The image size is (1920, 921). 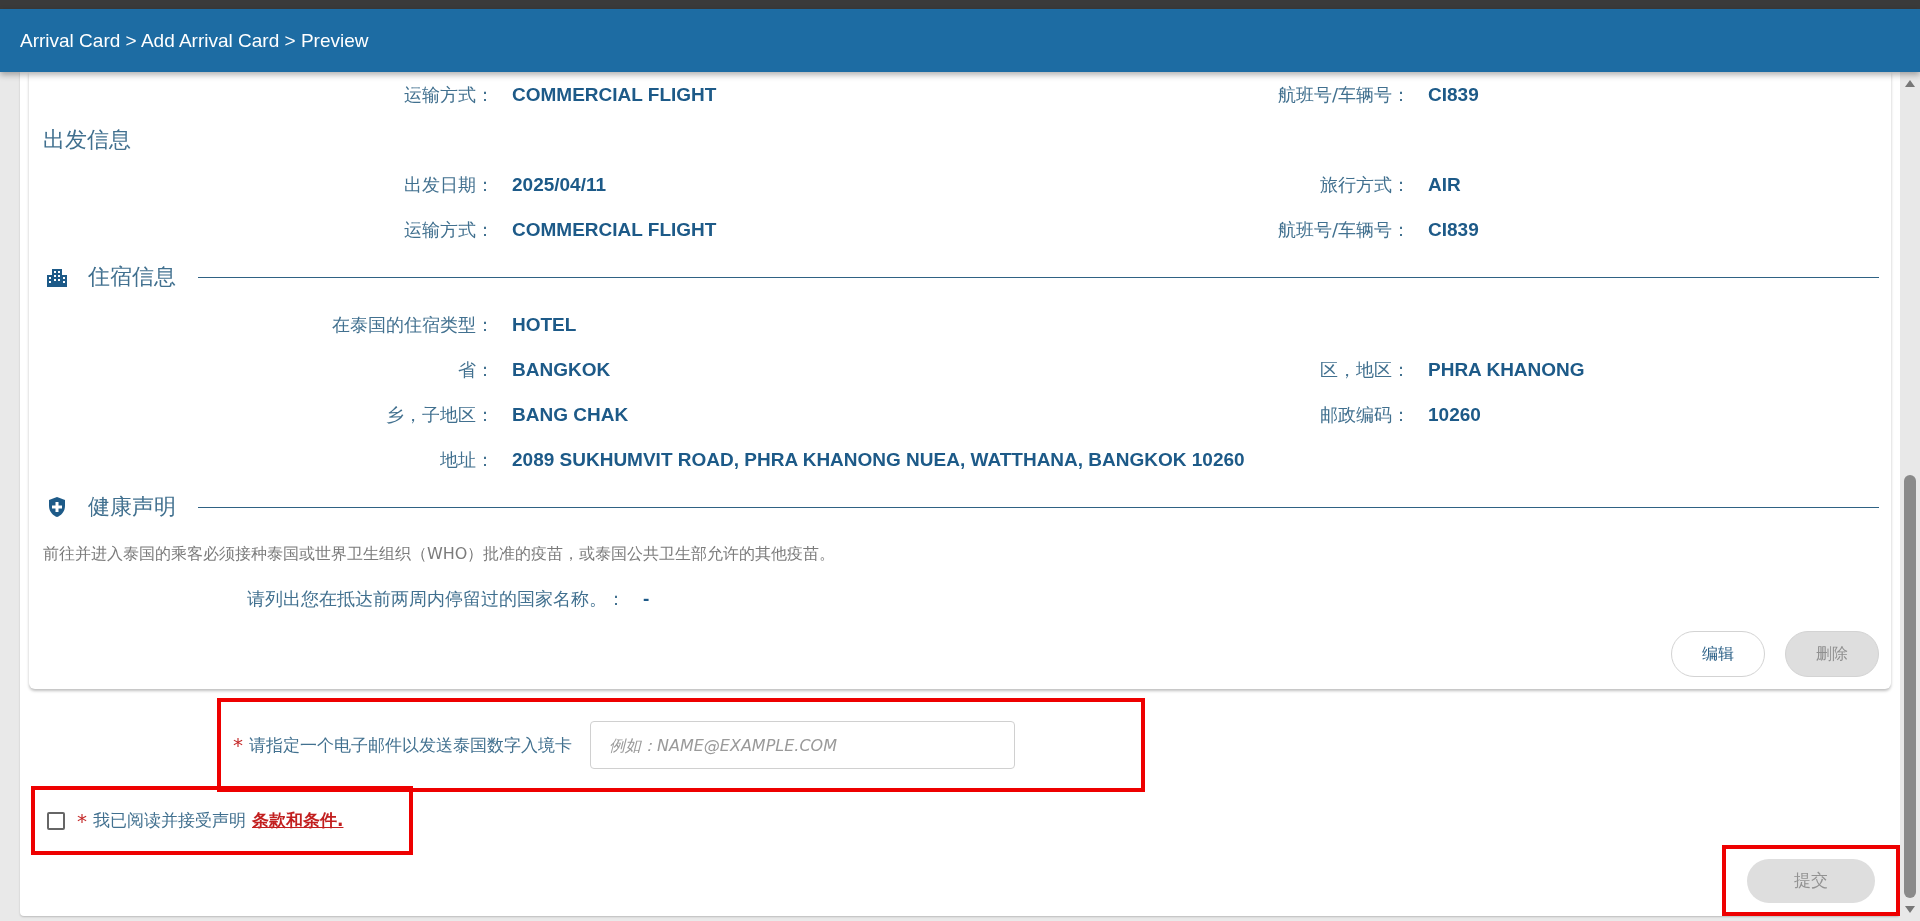 What do you see at coordinates (802, 745) in the screenshot?
I see `email-input: 例如：NAME@EXAMPLE.COM` at bounding box center [802, 745].